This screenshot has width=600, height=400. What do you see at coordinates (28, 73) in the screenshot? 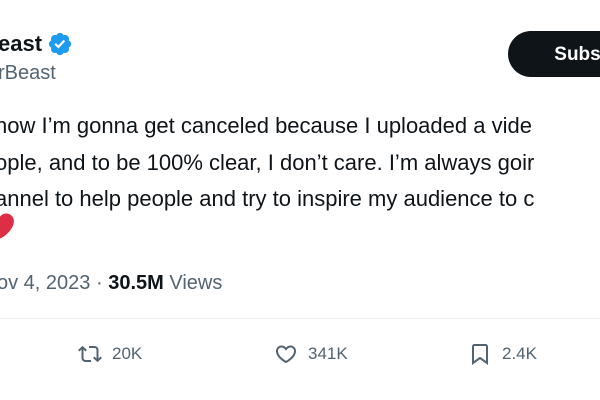
I see `author-handle: rBeast` at bounding box center [28, 73].